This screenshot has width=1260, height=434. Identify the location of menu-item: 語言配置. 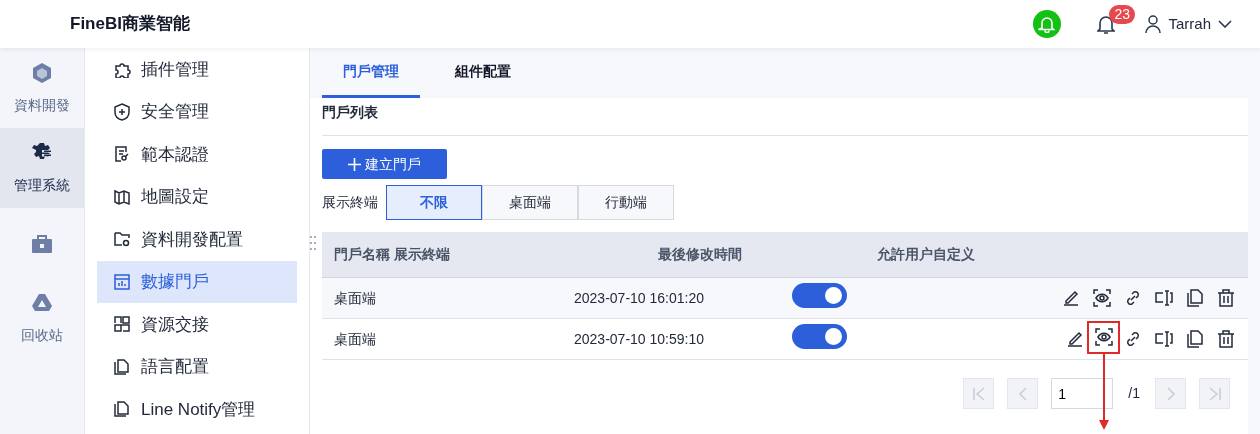
(197, 366).